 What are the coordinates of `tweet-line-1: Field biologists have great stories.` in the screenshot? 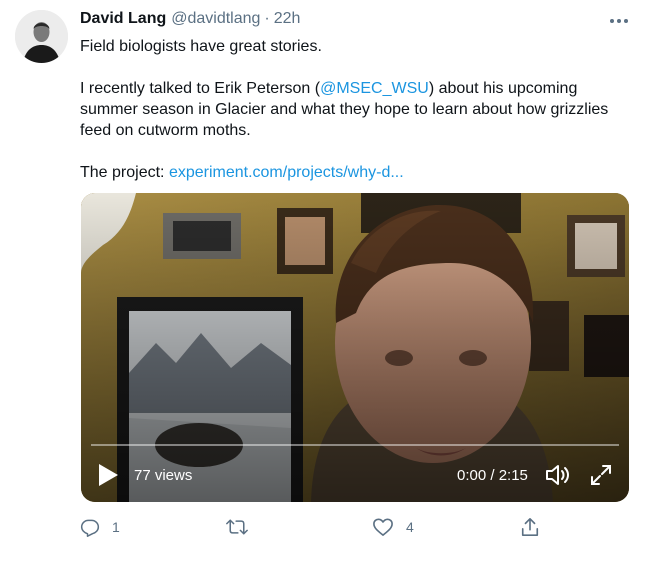 It's located at (201, 46).